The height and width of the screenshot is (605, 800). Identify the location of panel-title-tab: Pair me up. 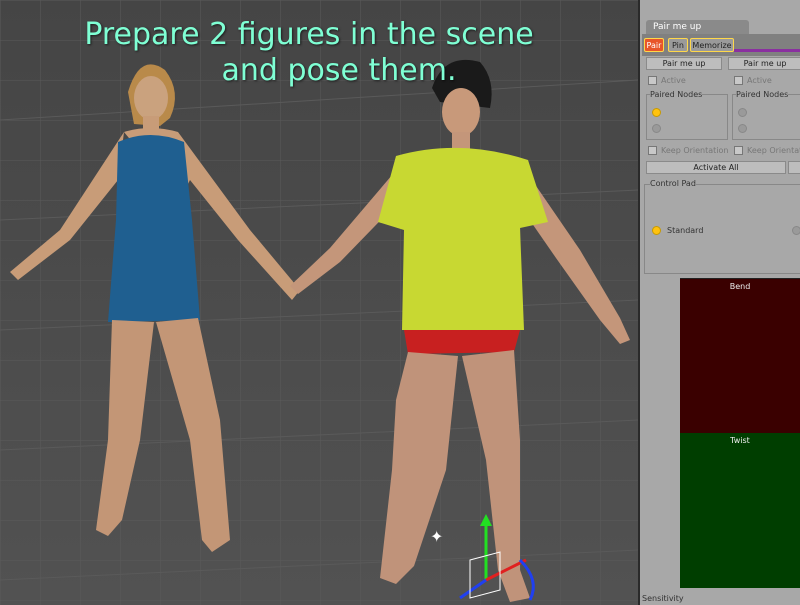
(697, 27).